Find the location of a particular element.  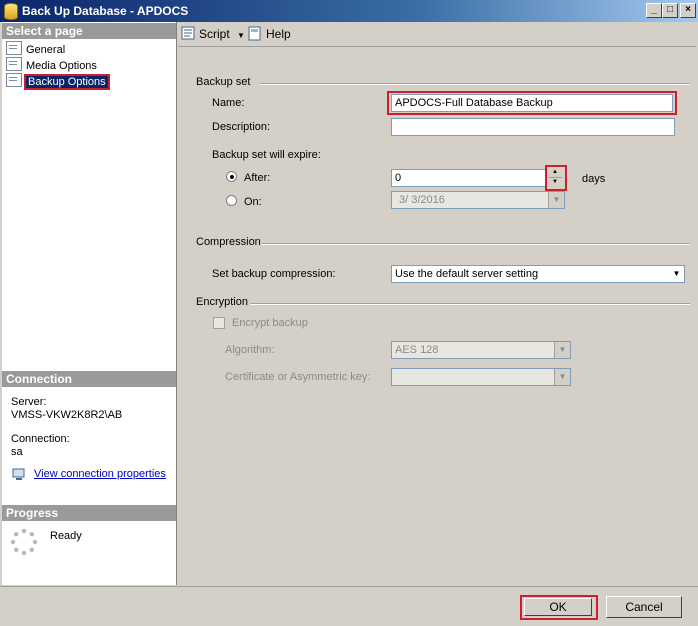

after-spinner: ▲ ▼ is located at coordinates (555, 177).